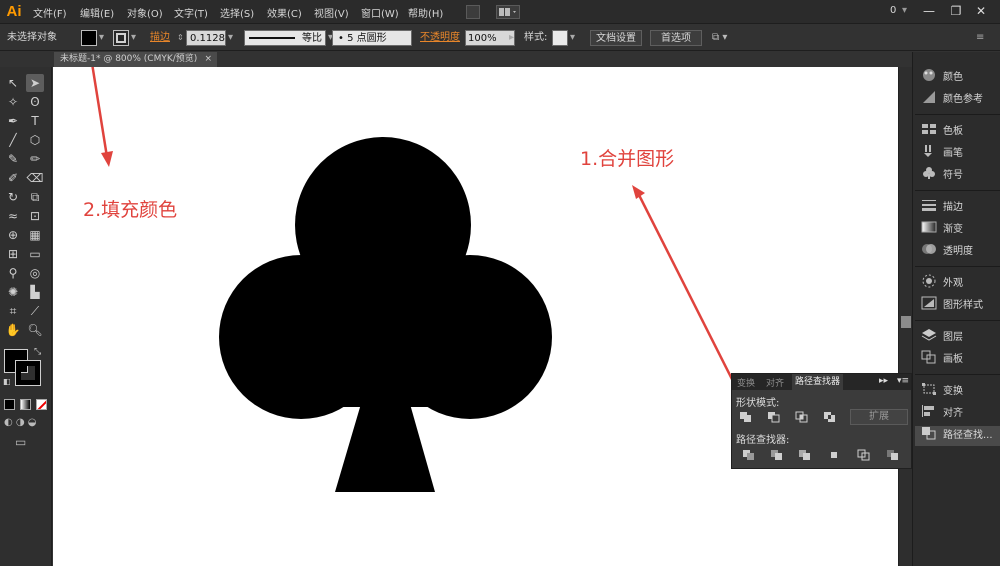  Describe the element at coordinates (13, 102) in the screenshot. I see `magic-wand-tool-icon: ✧` at that location.